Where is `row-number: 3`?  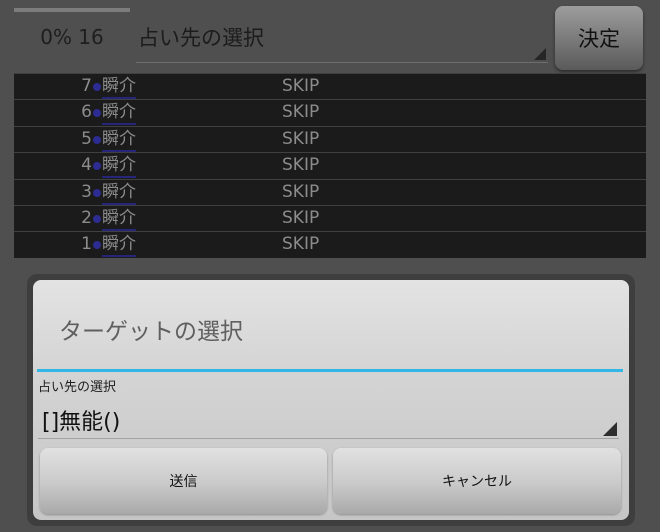 row-number: 3 is located at coordinates (86, 191).